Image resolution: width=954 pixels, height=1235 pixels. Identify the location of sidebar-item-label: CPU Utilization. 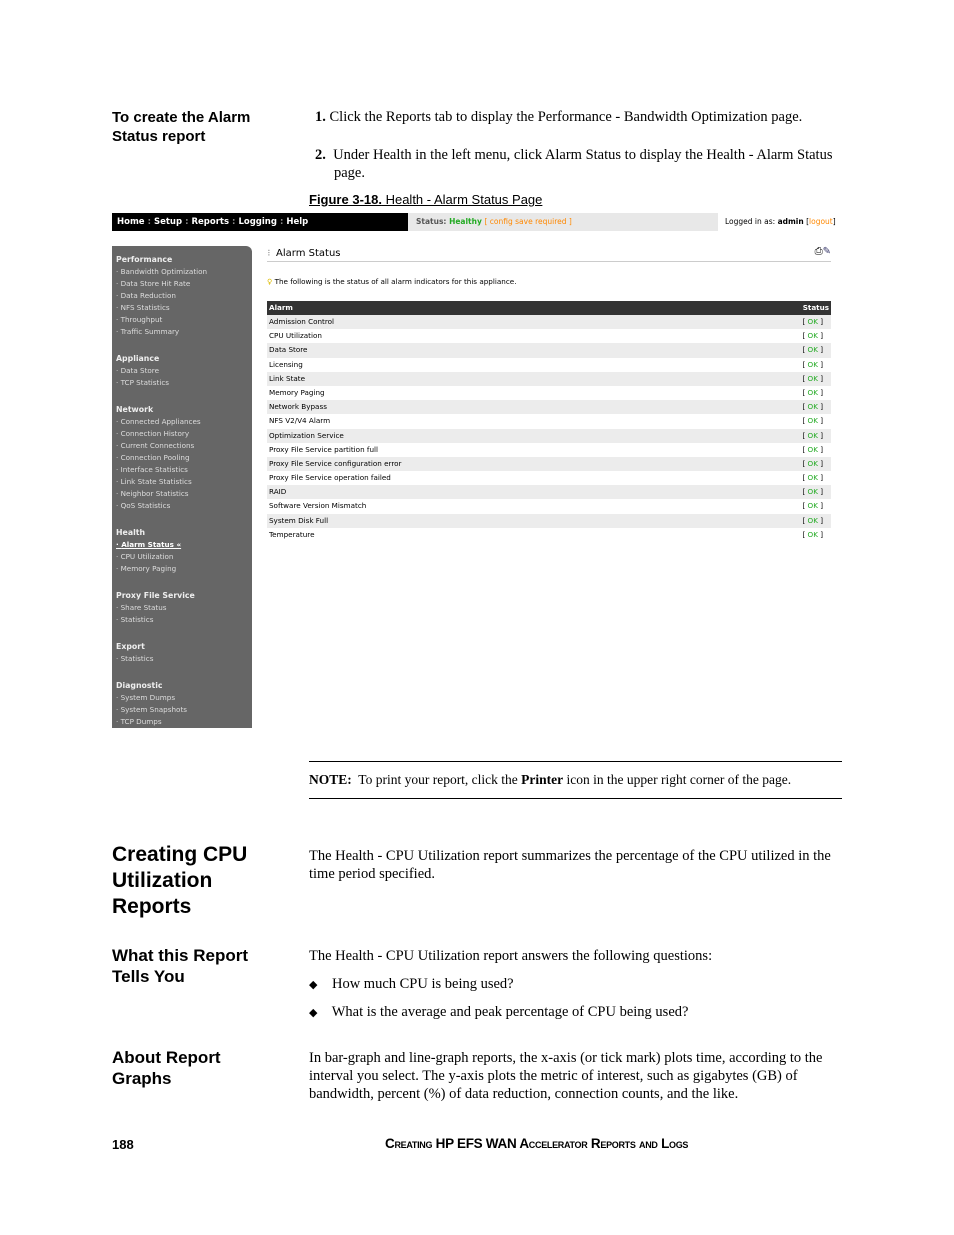
(147, 556).